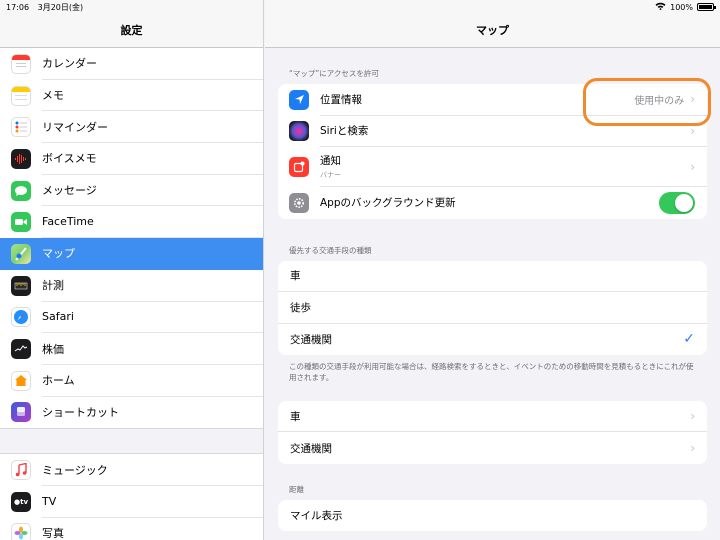 The width and height of the screenshot is (720, 540). What do you see at coordinates (152, 96) in the screenshot?
I see `sidebar-item-label: メモ` at bounding box center [152, 96].